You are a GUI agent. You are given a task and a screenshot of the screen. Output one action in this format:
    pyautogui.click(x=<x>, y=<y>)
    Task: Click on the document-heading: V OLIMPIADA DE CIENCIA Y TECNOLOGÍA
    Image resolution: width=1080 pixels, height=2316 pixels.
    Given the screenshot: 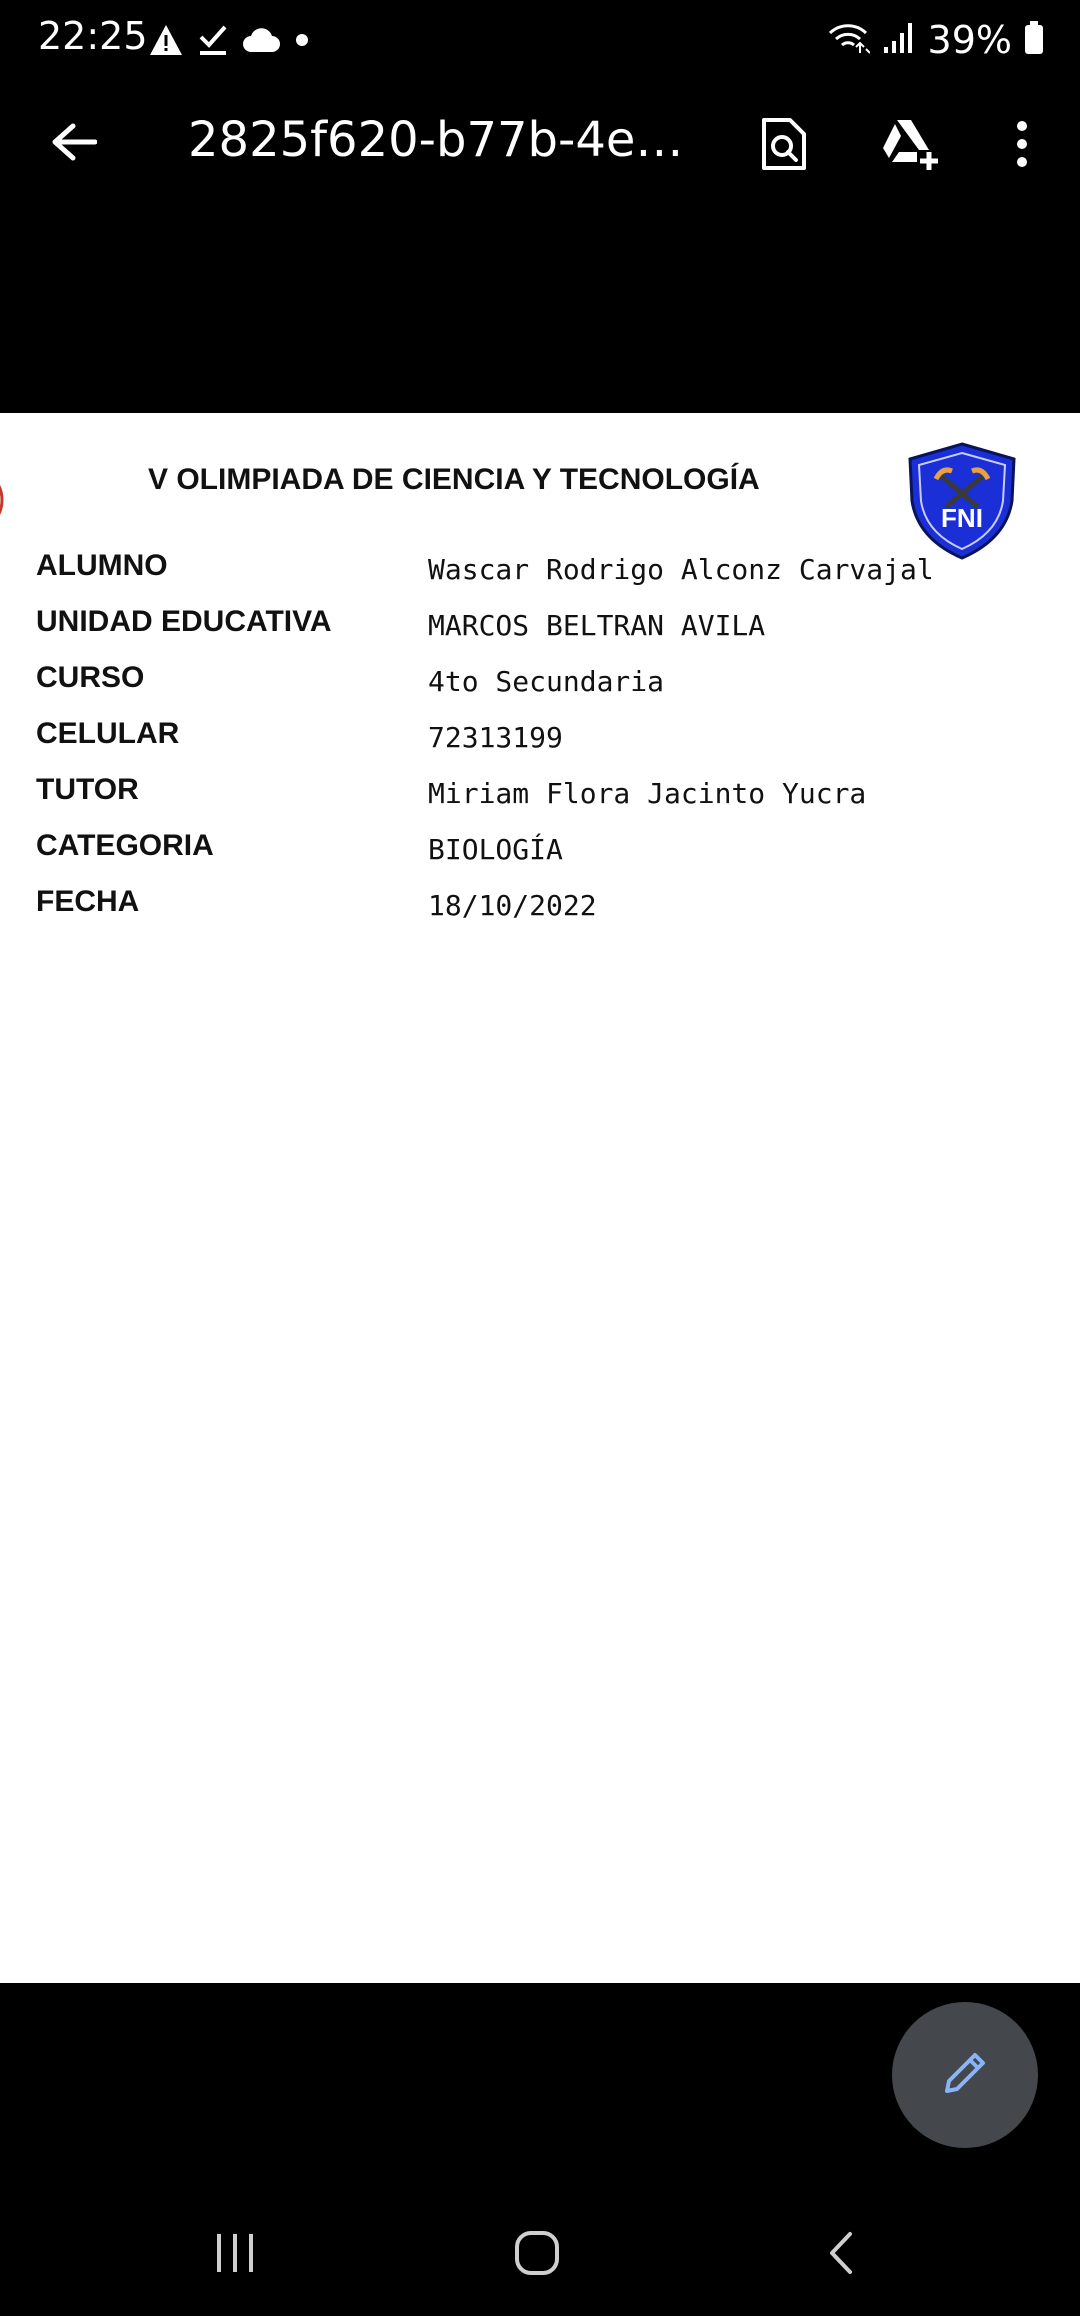 What is the action you would take?
    pyautogui.click(x=454, y=479)
    